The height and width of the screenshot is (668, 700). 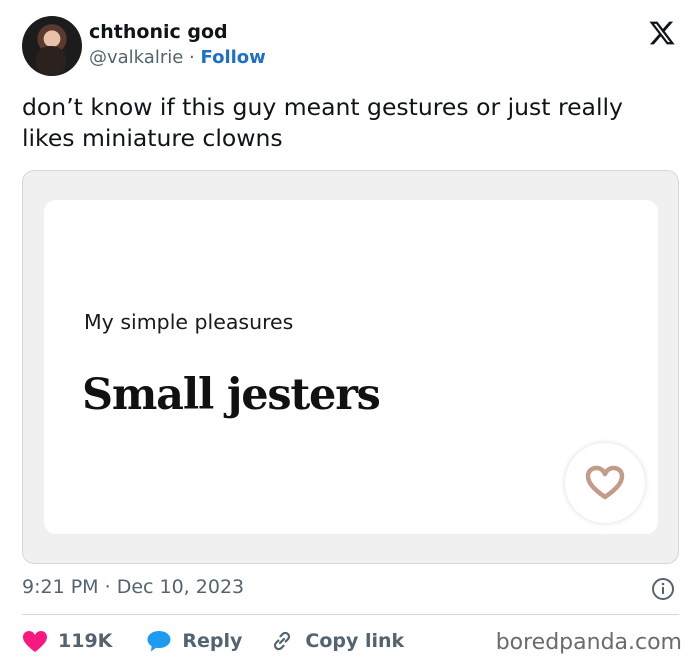 What do you see at coordinates (355, 641) in the screenshot?
I see `copy-link-label: Copy link` at bounding box center [355, 641].